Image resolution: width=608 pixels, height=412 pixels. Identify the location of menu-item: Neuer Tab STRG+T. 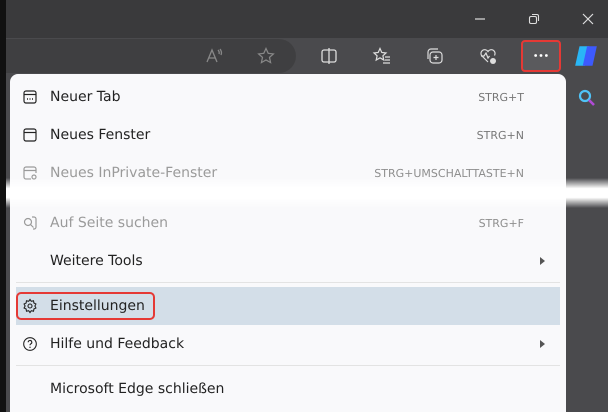
(288, 97).